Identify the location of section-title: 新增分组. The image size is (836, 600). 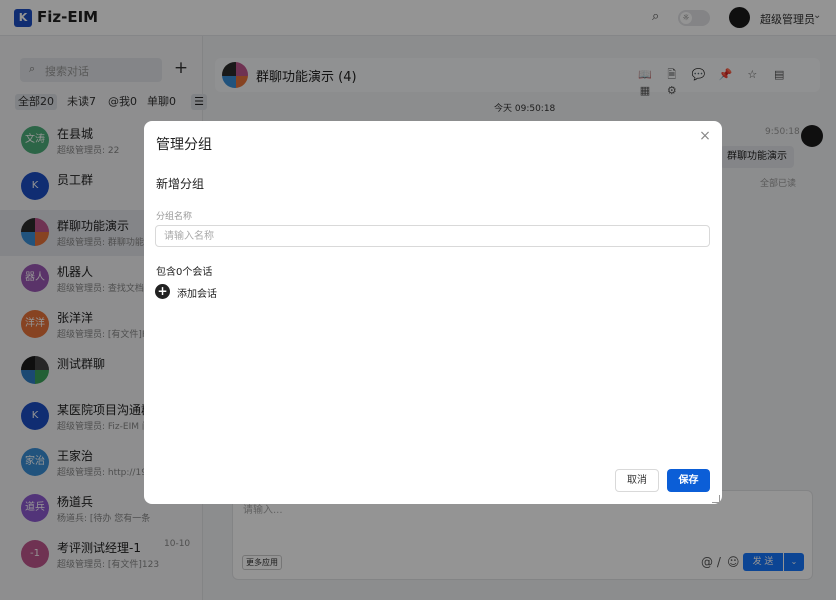
(180, 184).